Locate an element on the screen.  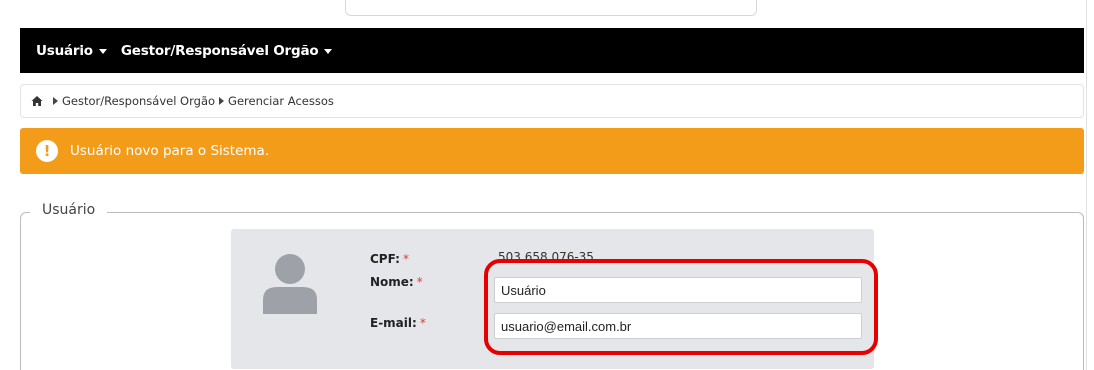
nav-menu-gestor-label: Gestor/Responsável Orgão is located at coordinates (219, 50).